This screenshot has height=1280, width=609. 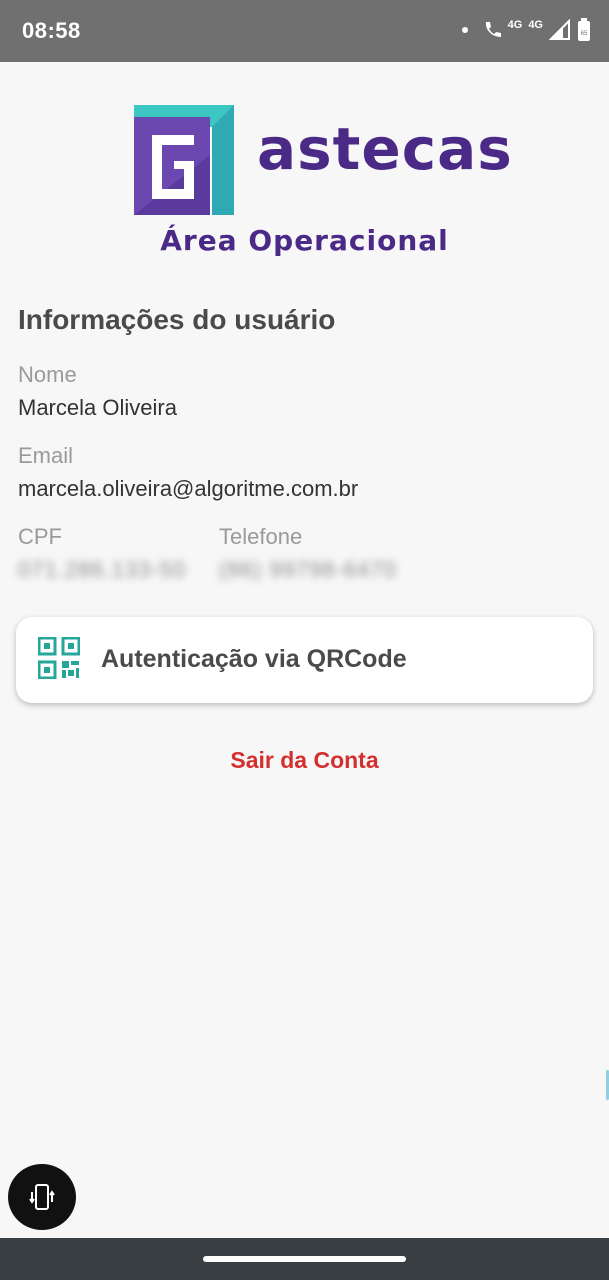 I want to click on qr-auth-button: Autenticação via QRCode, so click(x=304, y=660).